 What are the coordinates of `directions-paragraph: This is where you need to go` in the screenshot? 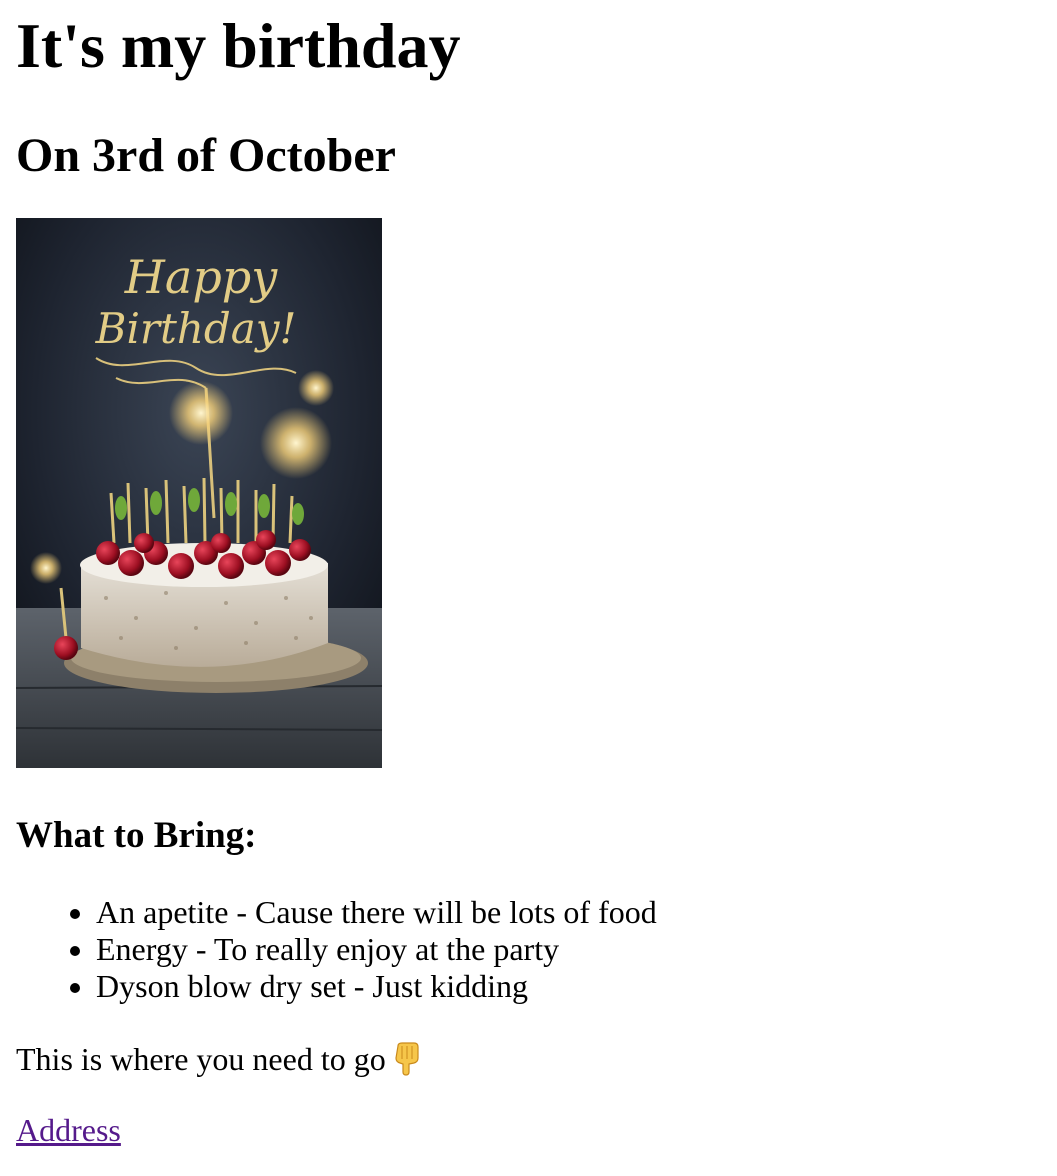 It's located at (528, 1059).